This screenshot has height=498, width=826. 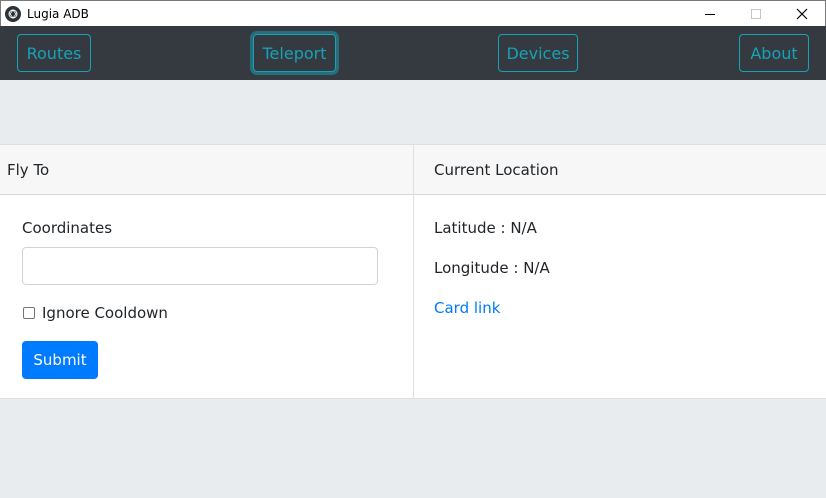 What do you see at coordinates (413, 13) in the screenshot?
I see `window-titlebar: Lugia ADB` at bounding box center [413, 13].